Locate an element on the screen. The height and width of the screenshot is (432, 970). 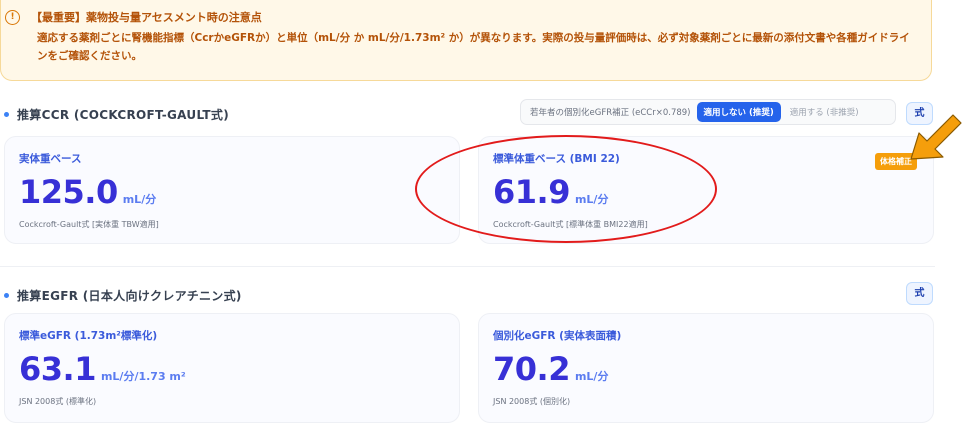
card-unit: mL/分/1.73 m² is located at coordinates (143, 376).